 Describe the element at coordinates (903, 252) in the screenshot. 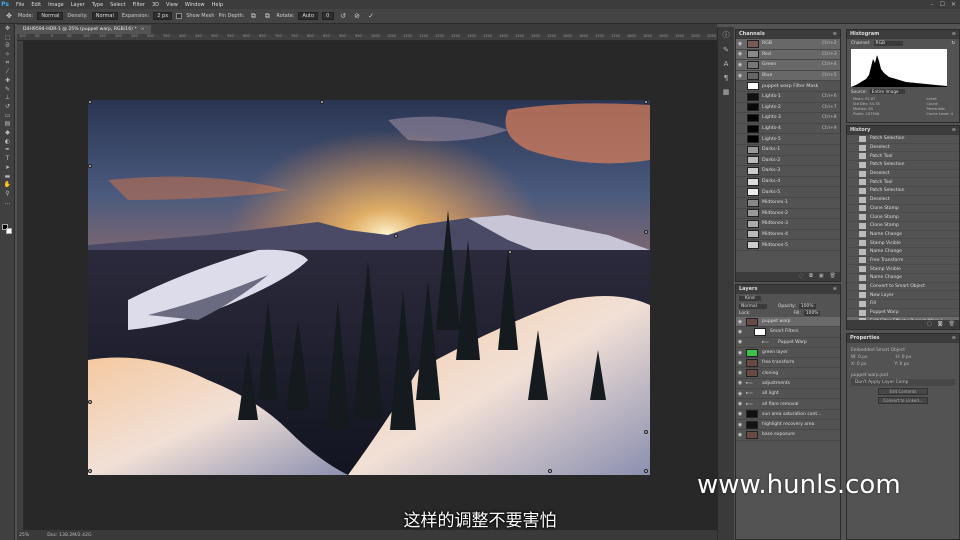

I see `history-state: Name Change` at that location.